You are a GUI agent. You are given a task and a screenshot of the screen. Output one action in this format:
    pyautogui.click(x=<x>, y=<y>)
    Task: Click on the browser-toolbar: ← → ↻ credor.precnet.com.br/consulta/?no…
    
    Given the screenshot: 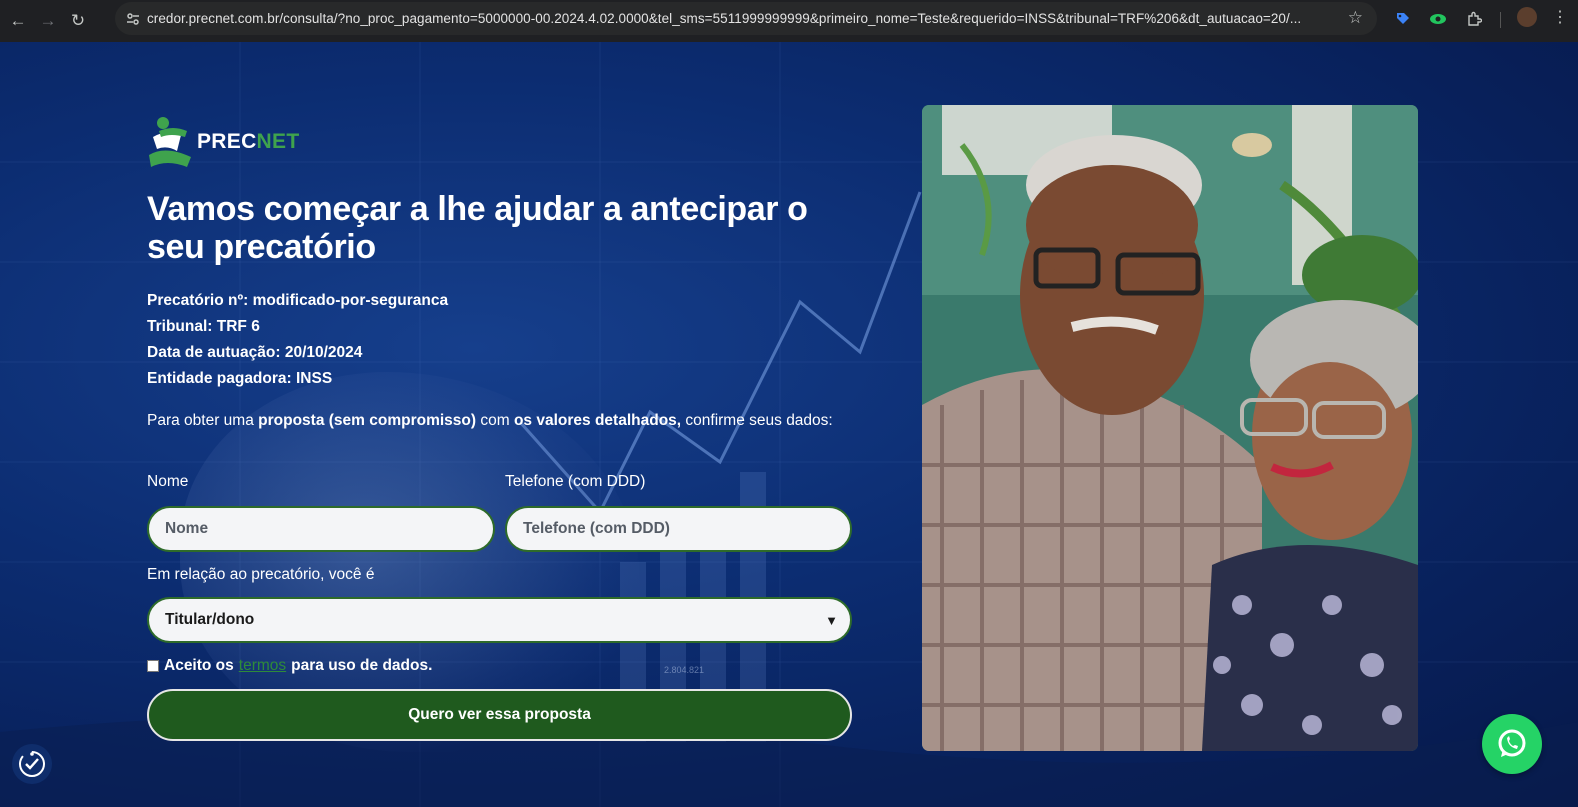 What is the action you would take?
    pyautogui.click(x=789, y=21)
    